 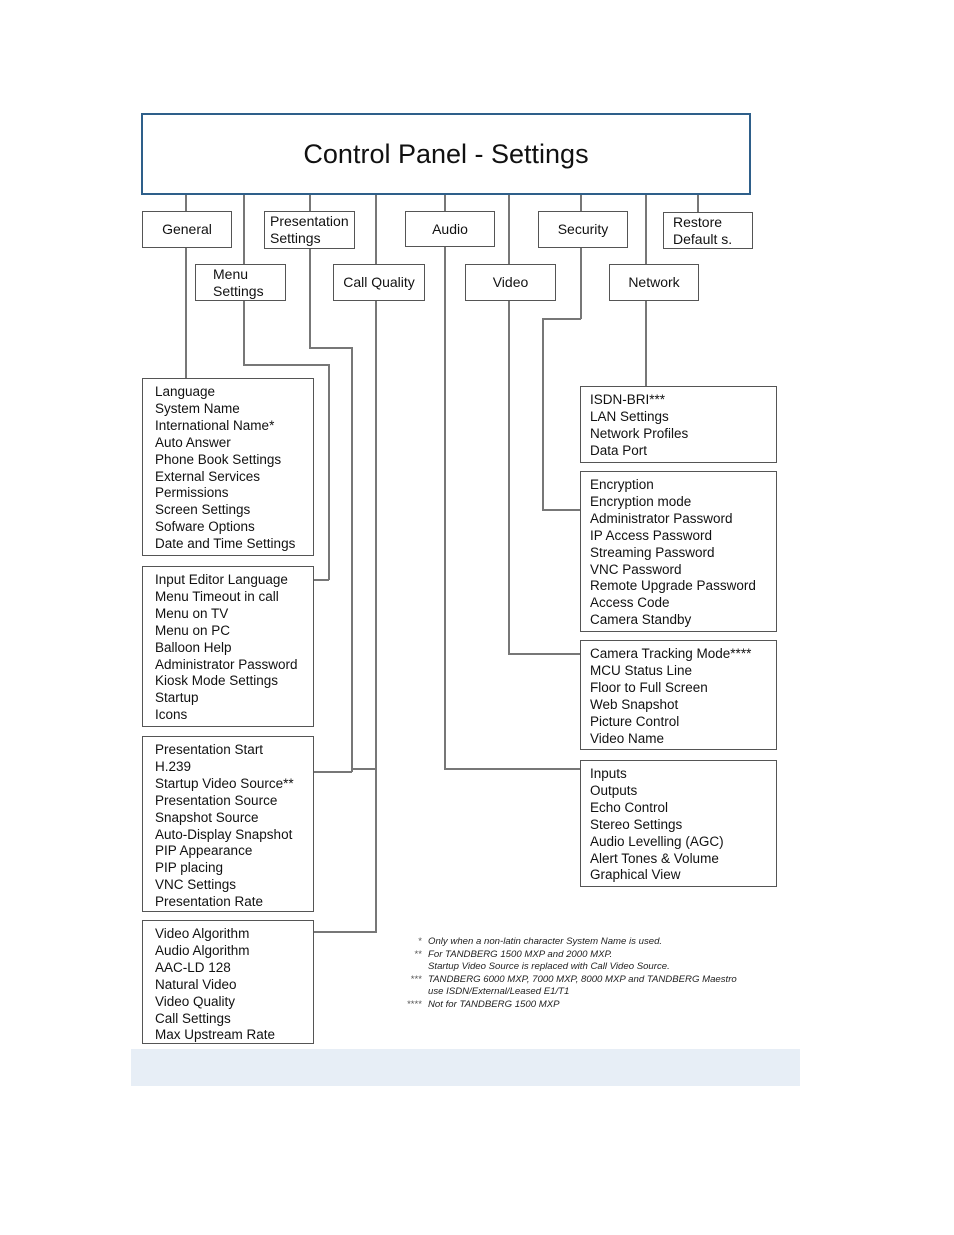 What do you see at coordinates (309, 229) in the screenshot?
I see `category-presentation-settings-label: Presentation Settings` at bounding box center [309, 229].